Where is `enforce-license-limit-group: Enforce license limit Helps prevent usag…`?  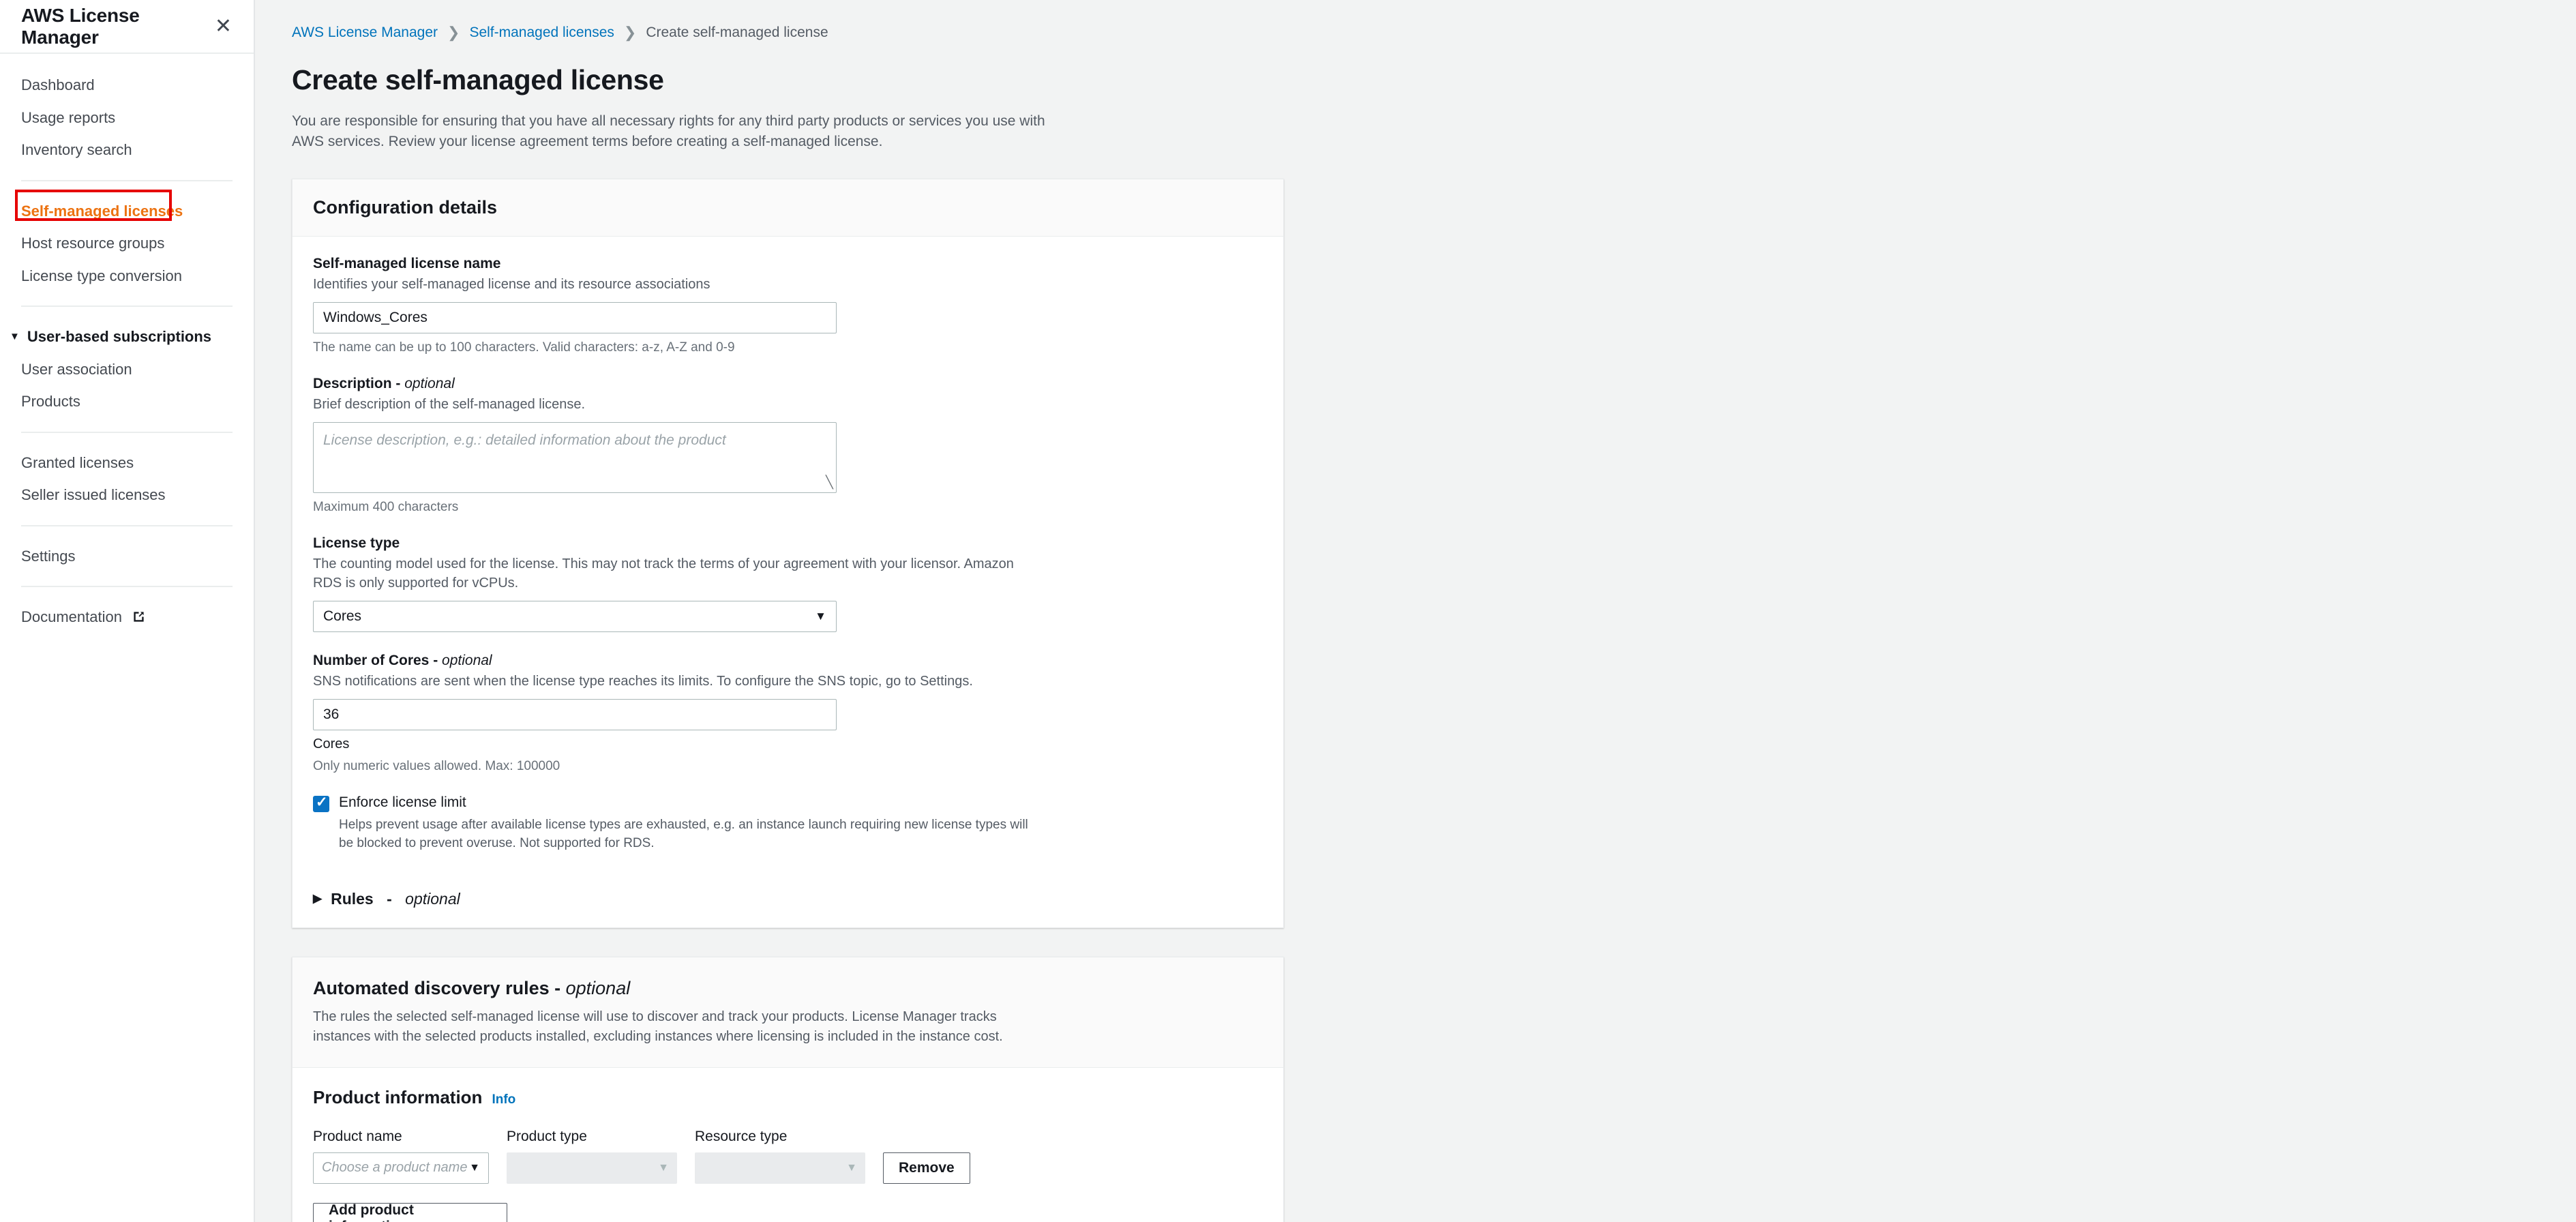 enforce-license-limit-group: Enforce license limit Helps prevent usag… is located at coordinates (788, 824).